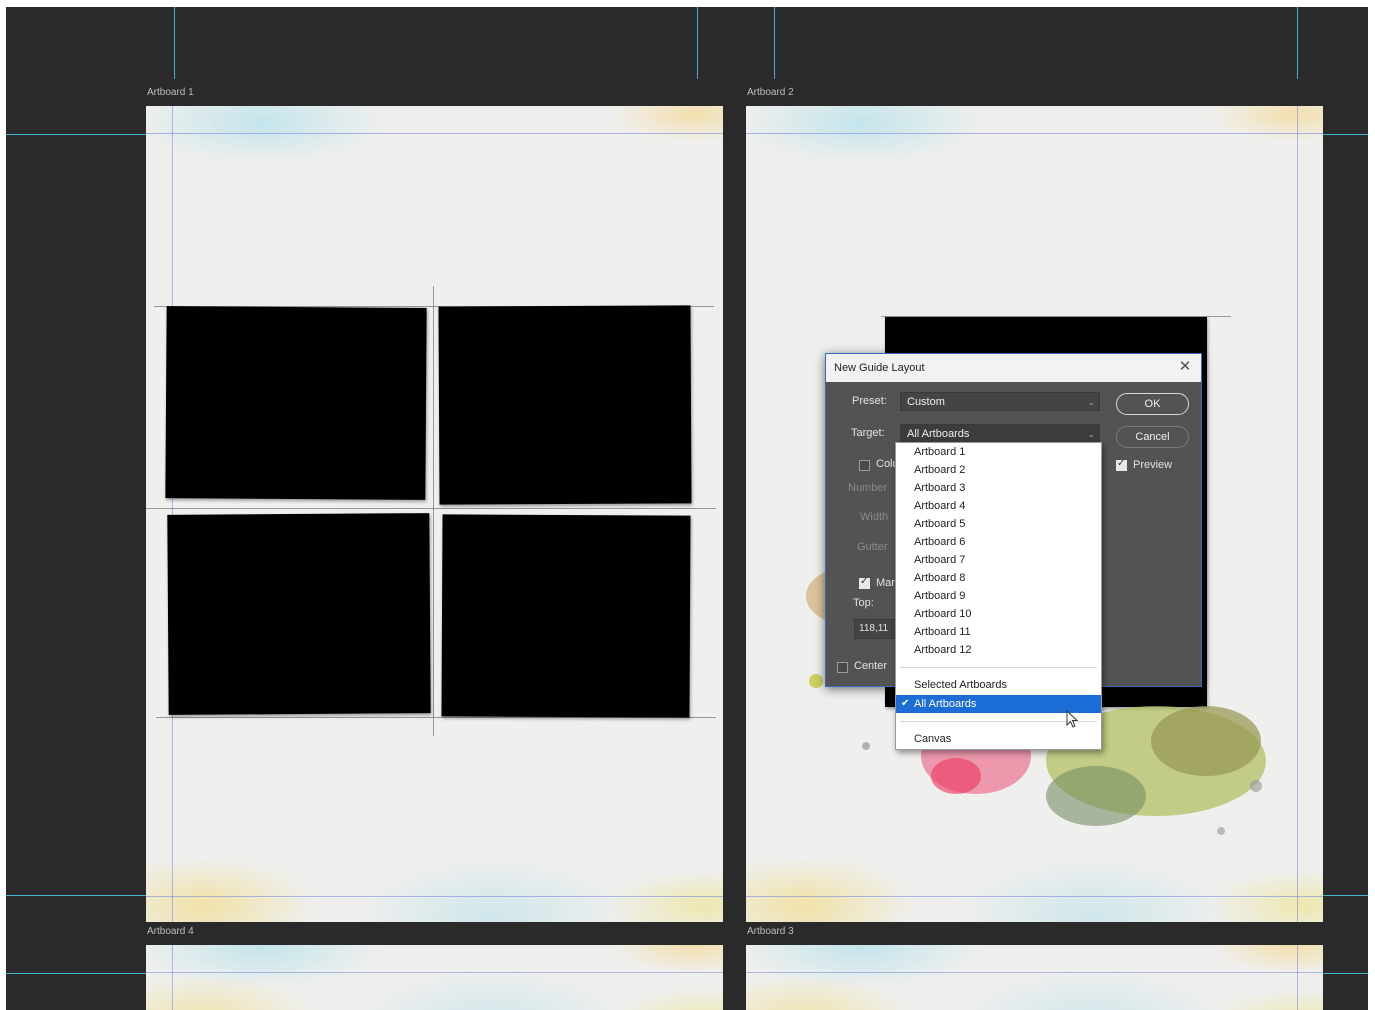 Image resolution: width=1375 pixels, height=1010 pixels. What do you see at coordinates (998, 488) in the screenshot?
I see `dropdown-item-artboard-3: Artboard 3` at bounding box center [998, 488].